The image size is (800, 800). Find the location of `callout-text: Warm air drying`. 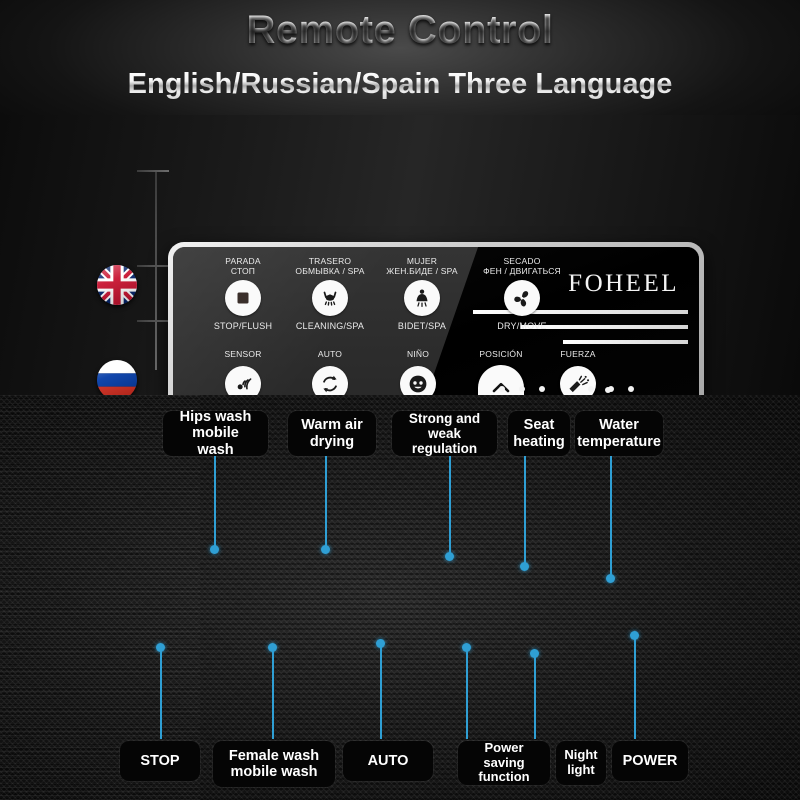

callout-text: Warm air drying is located at coordinates (332, 433).